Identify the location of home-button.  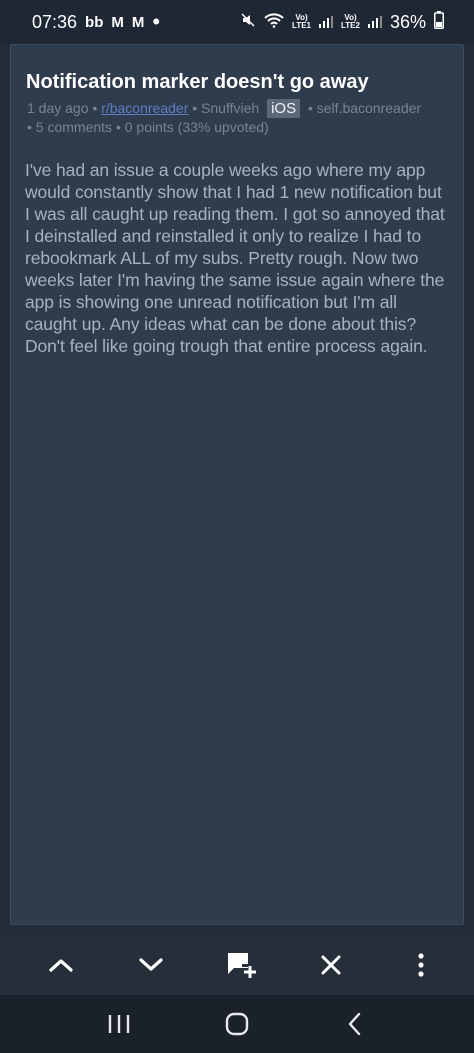
(237, 1024).